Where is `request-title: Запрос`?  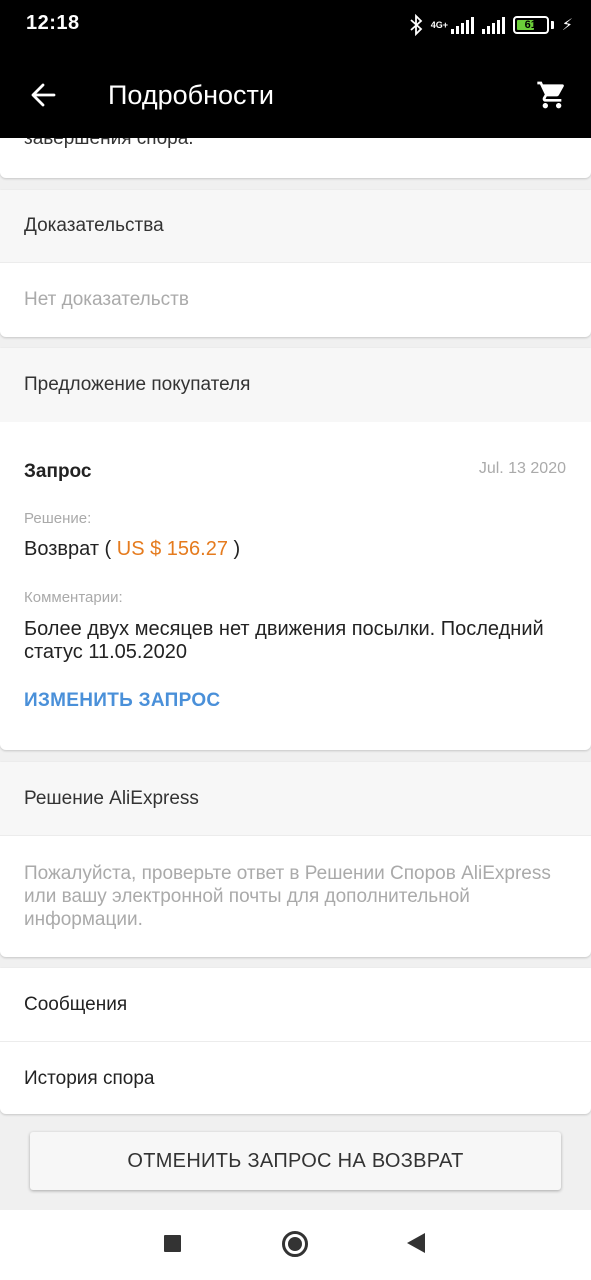 request-title: Запрос is located at coordinates (58, 471).